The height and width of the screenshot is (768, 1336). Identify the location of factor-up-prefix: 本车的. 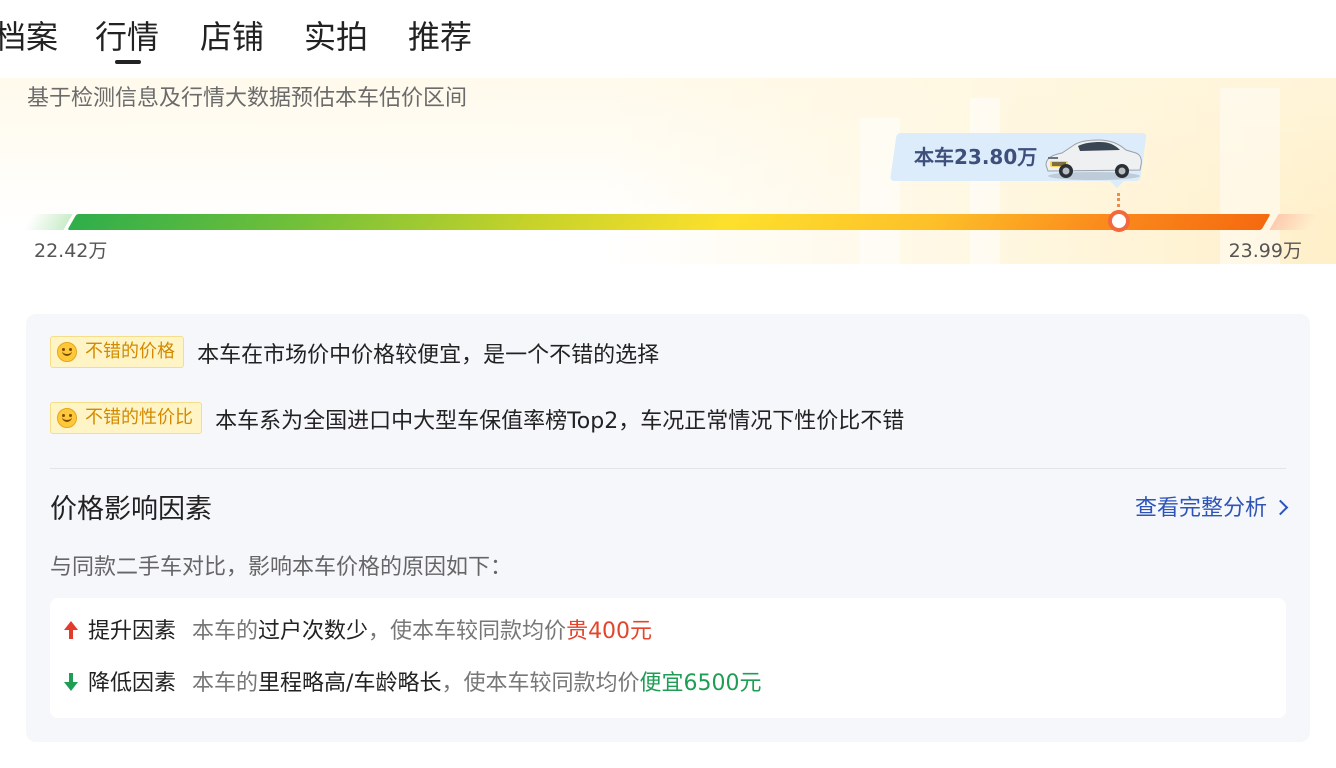
(225, 631).